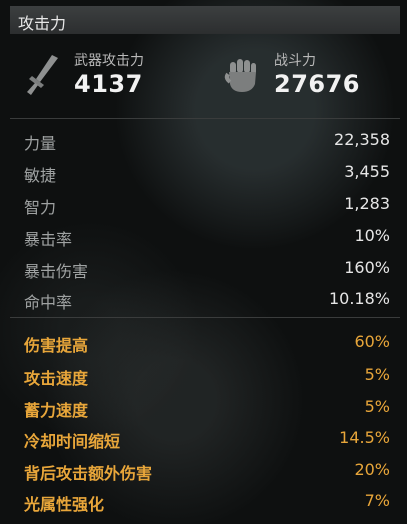 This screenshot has width=407, height=524. What do you see at coordinates (364, 437) in the screenshot?
I see `bonus-stat-value: 14.5%` at bounding box center [364, 437].